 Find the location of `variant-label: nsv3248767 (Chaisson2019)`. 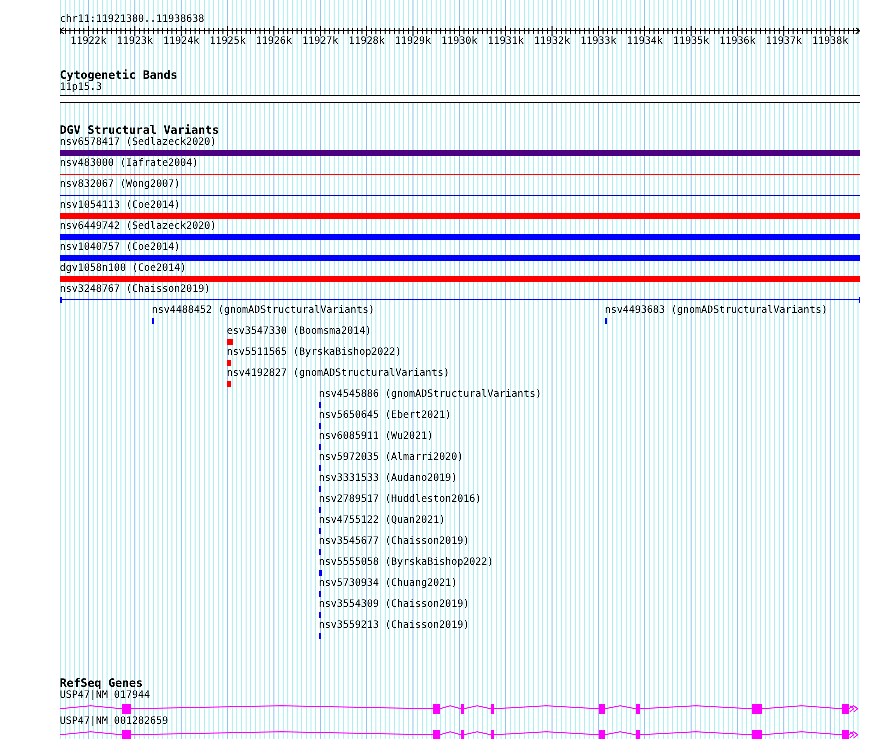

variant-label: nsv3248767 (Chaisson2019) is located at coordinates (135, 290).